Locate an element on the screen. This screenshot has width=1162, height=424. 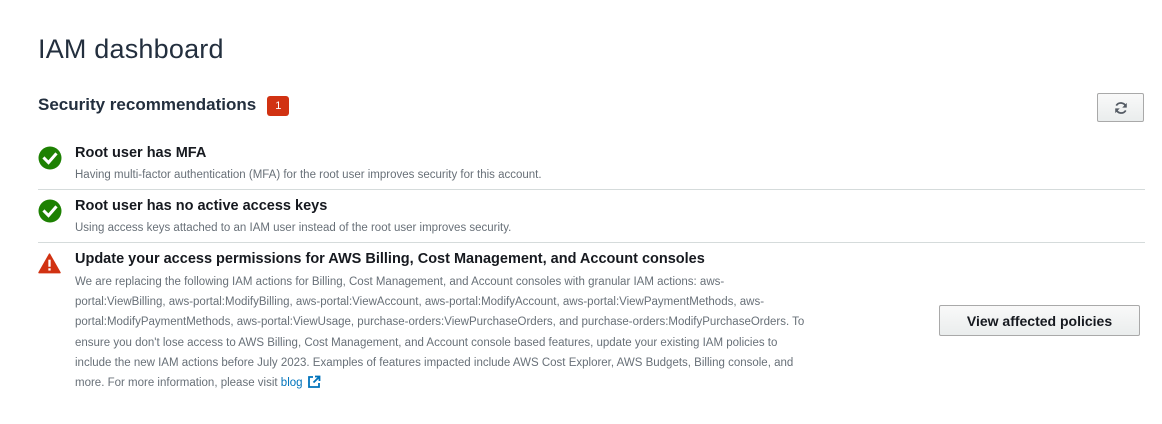
blog-link-label: blog is located at coordinates (291, 383).